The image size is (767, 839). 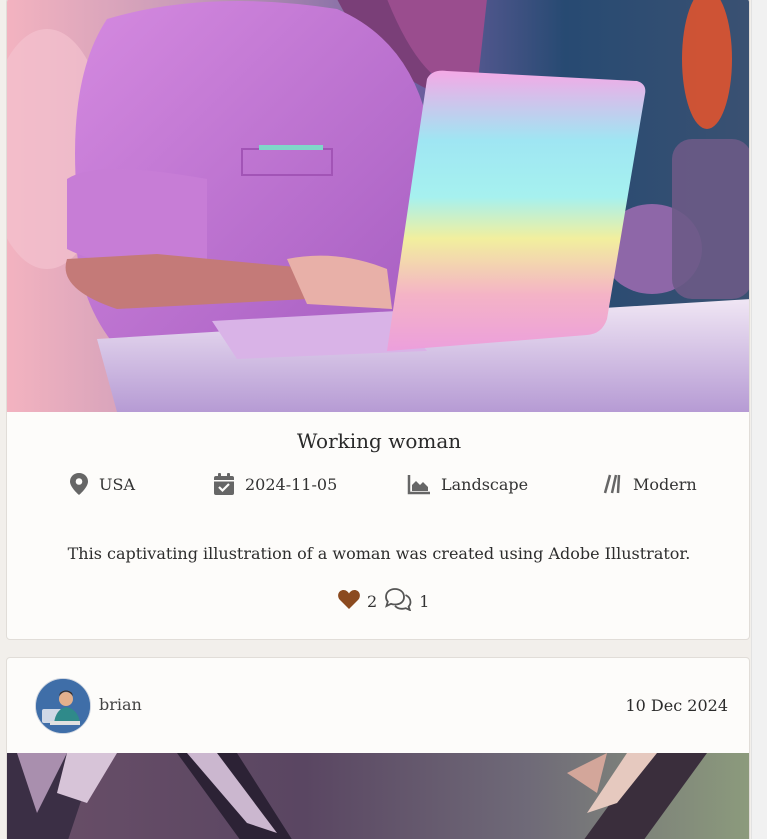 What do you see at coordinates (665, 484) in the screenshot?
I see `style-text: Modern` at bounding box center [665, 484].